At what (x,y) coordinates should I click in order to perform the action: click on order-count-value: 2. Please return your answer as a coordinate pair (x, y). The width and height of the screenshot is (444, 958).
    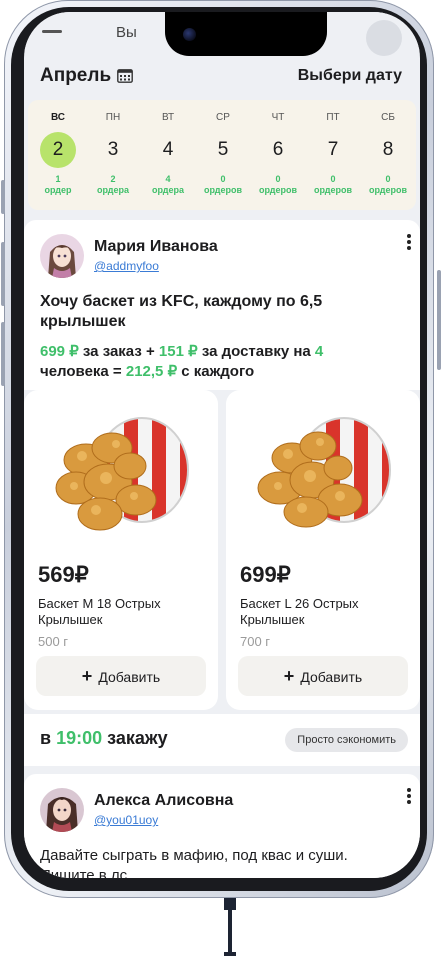
    Looking at the image, I should click on (113, 179).